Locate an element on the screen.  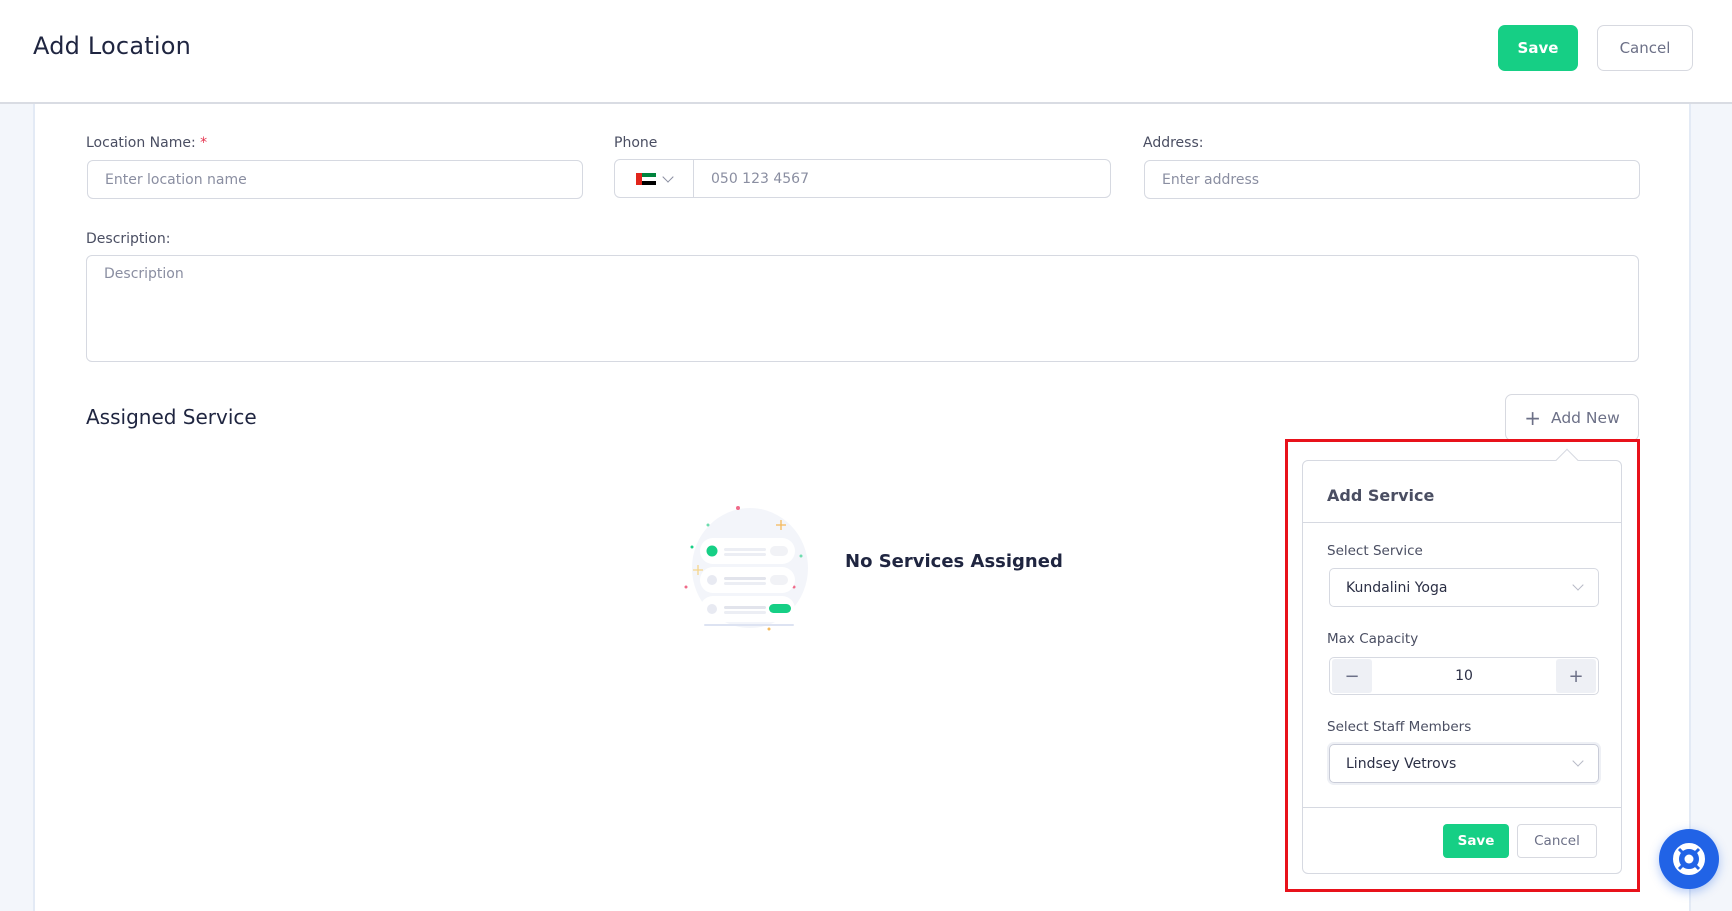
location-name-label-text: Location Name: is located at coordinates (141, 143).